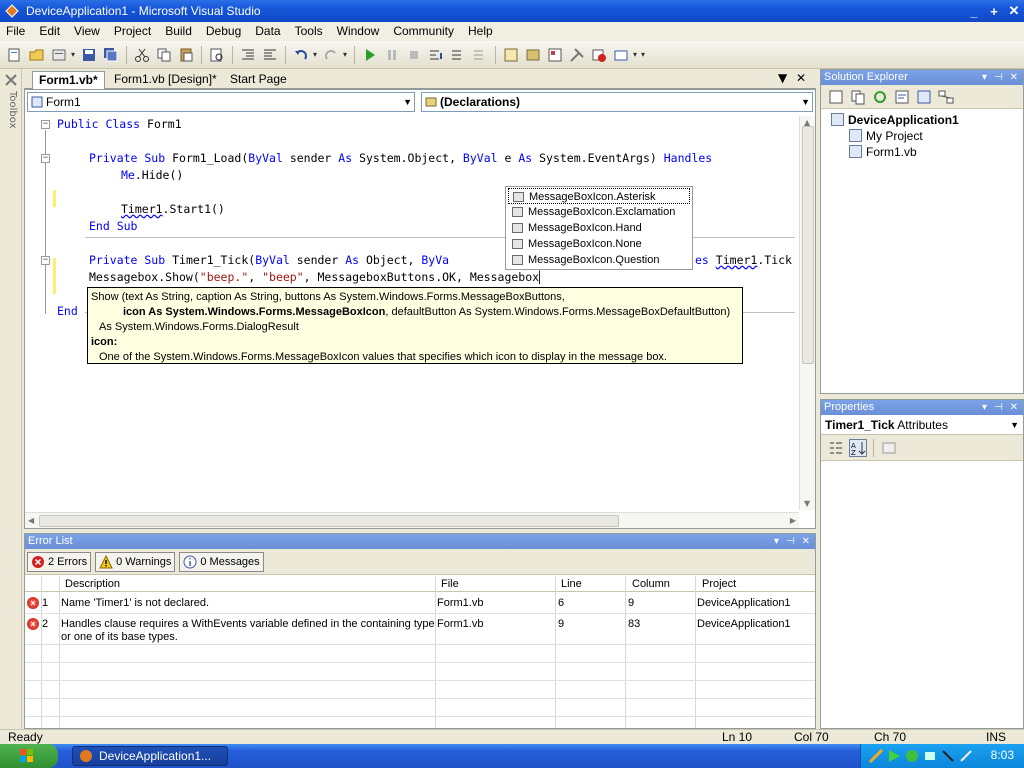 This screenshot has height=768, width=1024. I want to click on properties-object-combo: Timer1_Tick Attributes ▼, so click(922, 425).